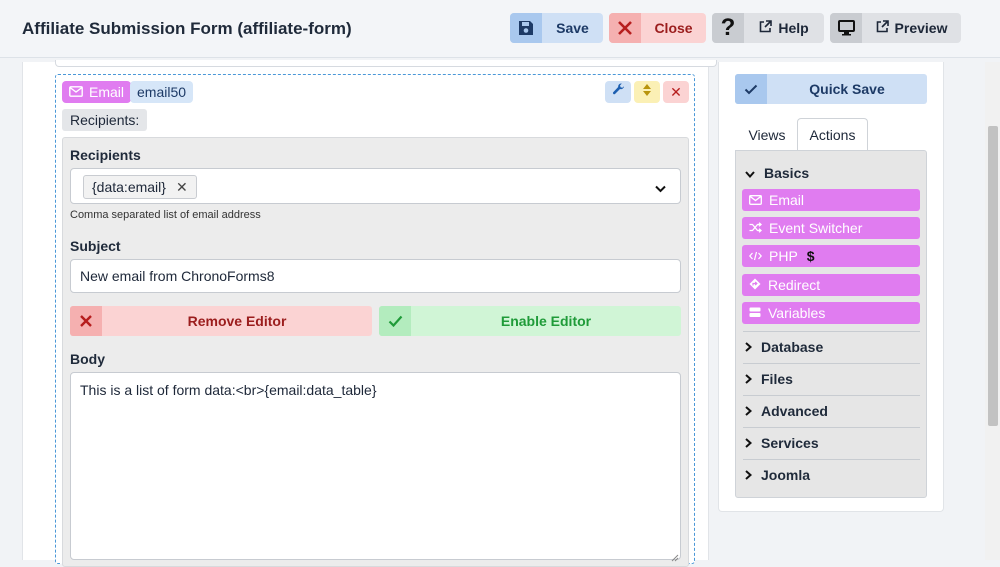 The image size is (1000, 567). What do you see at coordinates (105, 155) in the screenshot?
I see `recipients-label: Recipients` at bounding box center [105, 155].